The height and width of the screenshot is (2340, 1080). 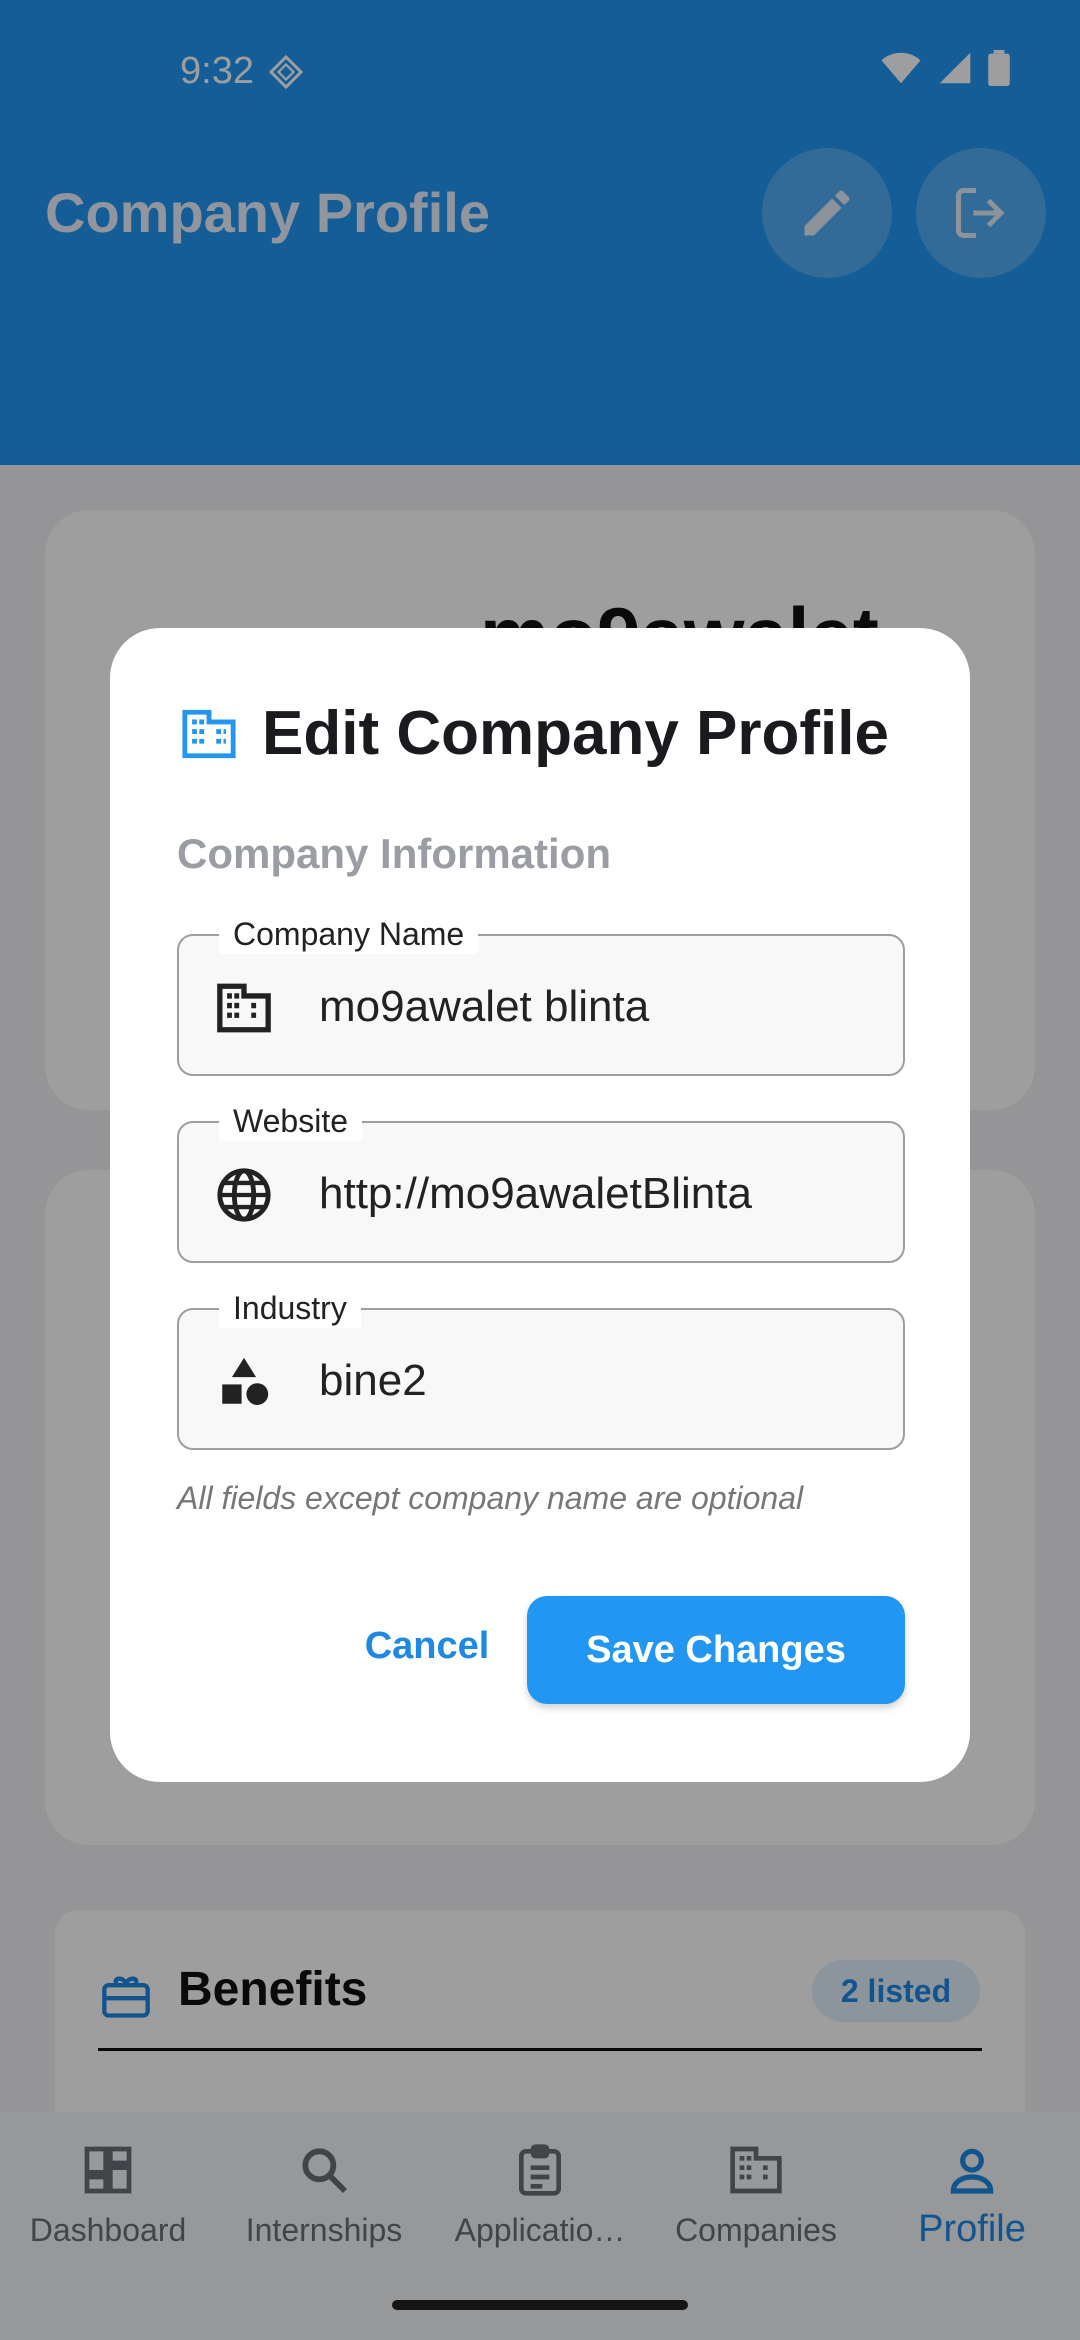 I want to click on company-name-input, so click(x=599, y=1007).